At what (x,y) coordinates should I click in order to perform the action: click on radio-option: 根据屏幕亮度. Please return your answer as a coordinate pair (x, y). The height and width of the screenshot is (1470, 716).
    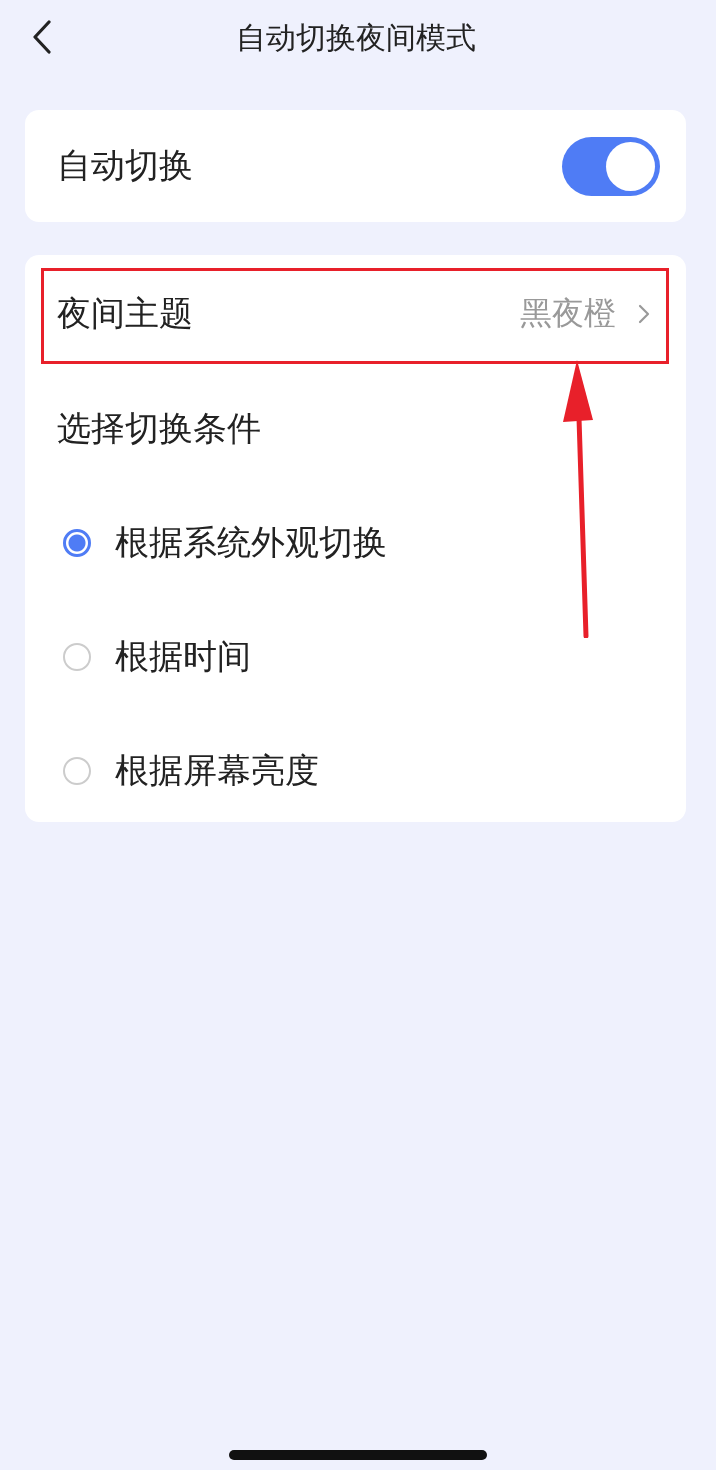
    Looking at the image, I should click on (355, 771).